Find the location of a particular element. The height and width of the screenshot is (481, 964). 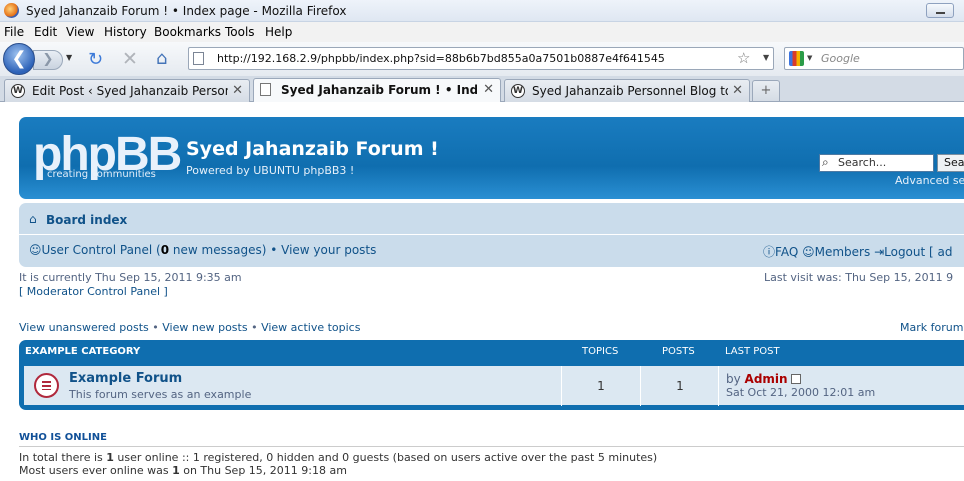

logout-icon: ⇥ is located at coordinates (879, 252).